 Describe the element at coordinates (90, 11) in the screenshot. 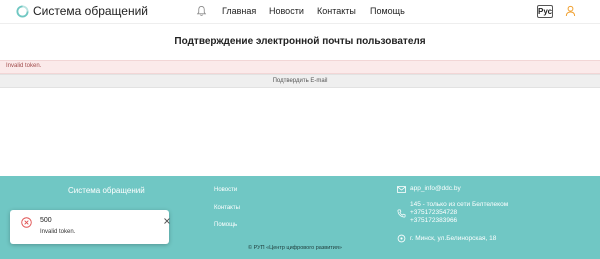

I see `site-title: Система обращений` at that location.